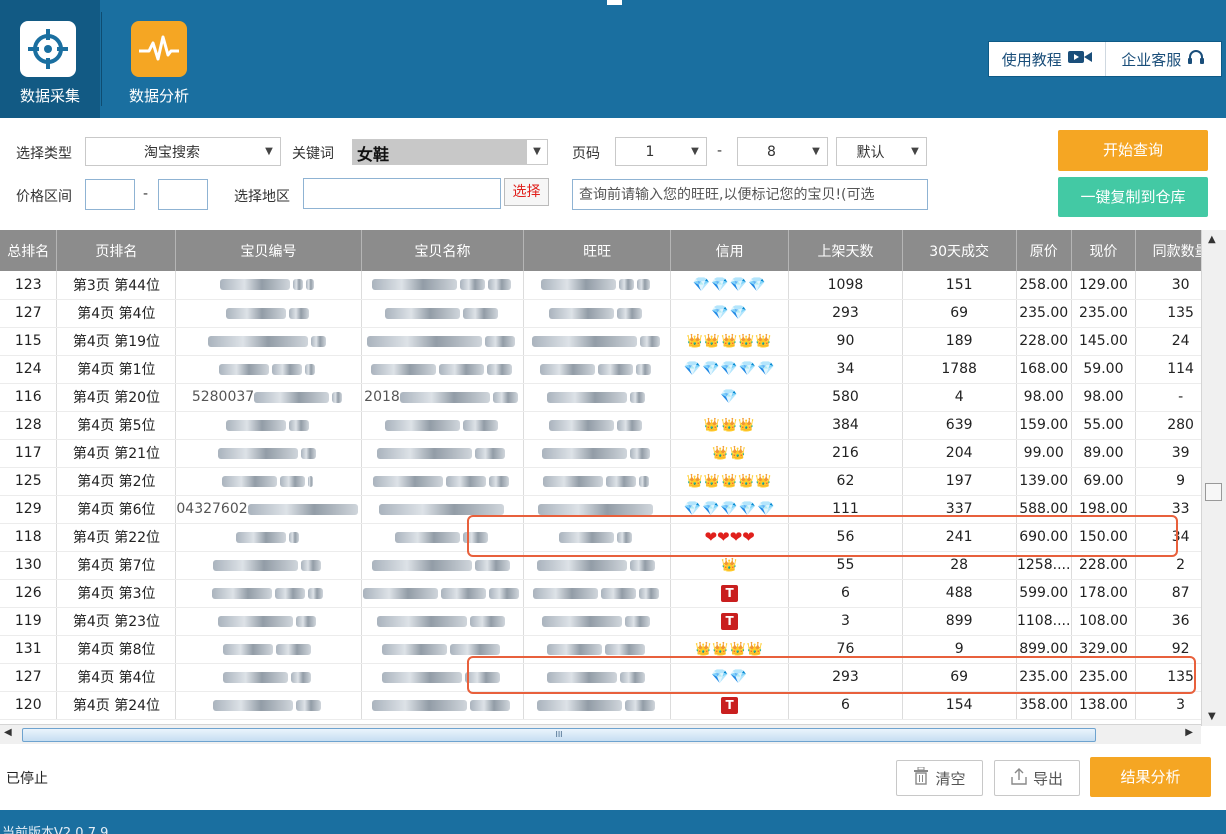 The height and width of the screenshot is (834, 1226). I want to click on price-max-input, so click(183, 194).